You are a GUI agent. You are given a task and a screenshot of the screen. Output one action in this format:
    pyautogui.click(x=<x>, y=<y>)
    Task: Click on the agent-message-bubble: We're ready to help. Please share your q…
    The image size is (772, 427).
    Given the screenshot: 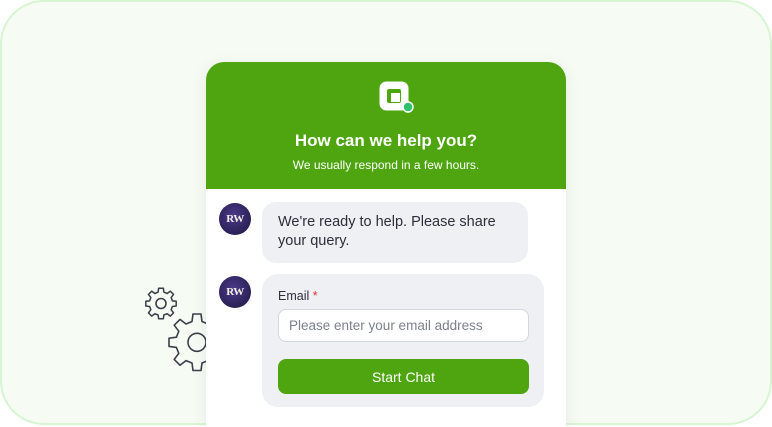 What is the action you would take?
    pyautogui.click(x=395, y=232)
    